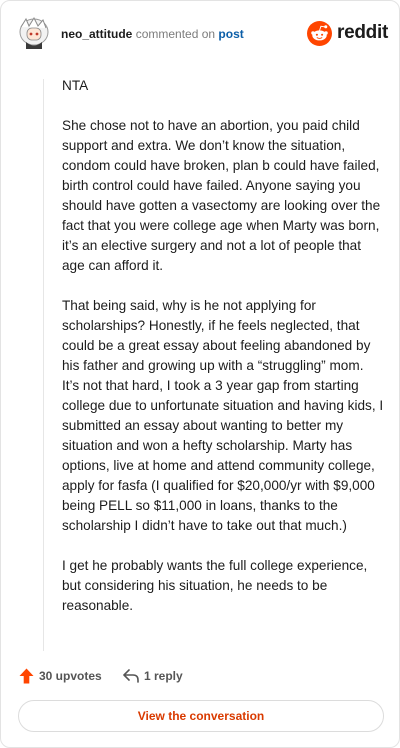  Describe the element at coordinates (362, 32) in the screenshot. I see `reddit-wordmark: reddit` at that location.